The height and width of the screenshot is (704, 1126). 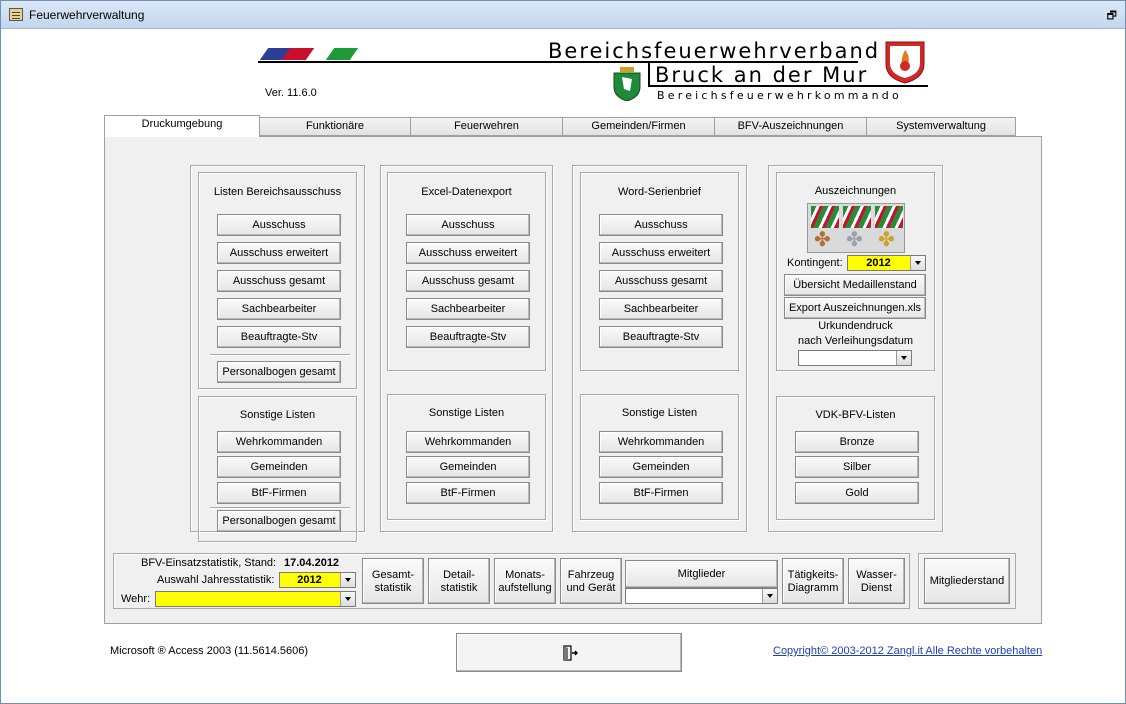 I want to click on styria-crest-icon, so click(x=627, y=84).